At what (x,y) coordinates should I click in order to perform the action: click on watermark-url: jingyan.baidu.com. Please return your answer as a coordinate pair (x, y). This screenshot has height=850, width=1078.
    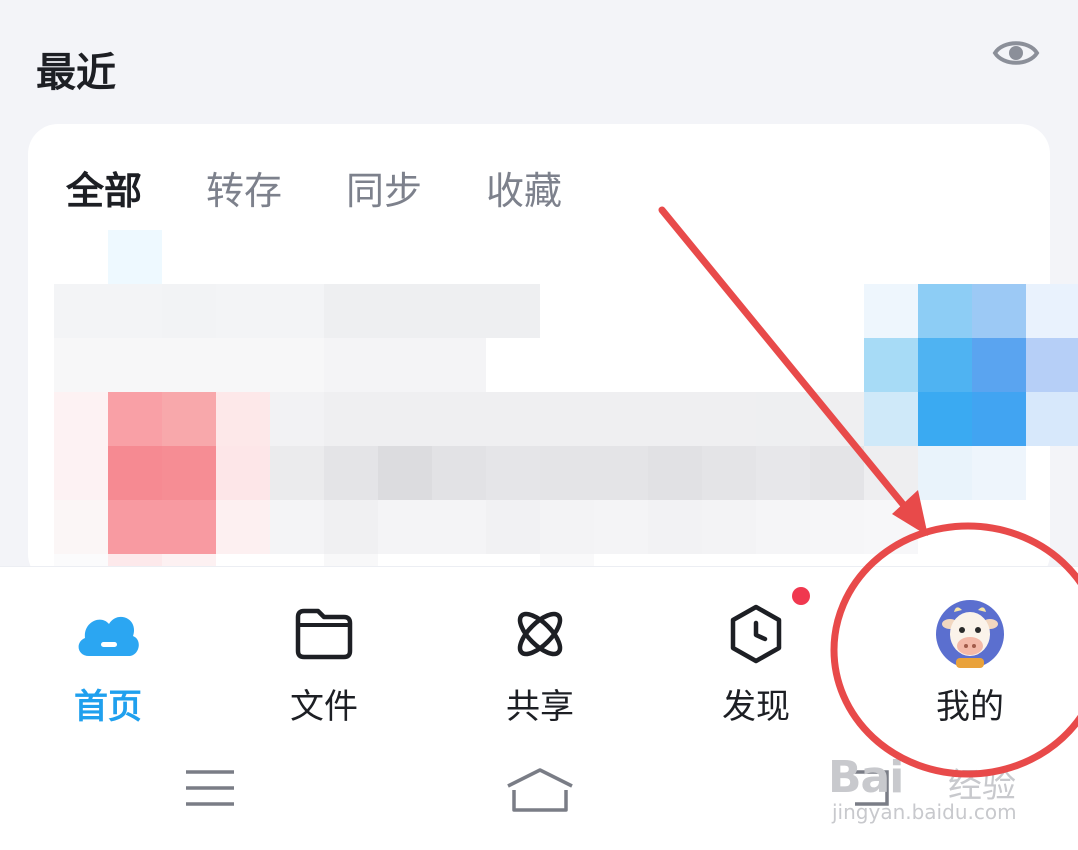
    Looking at the image, I should click on (924, 812).